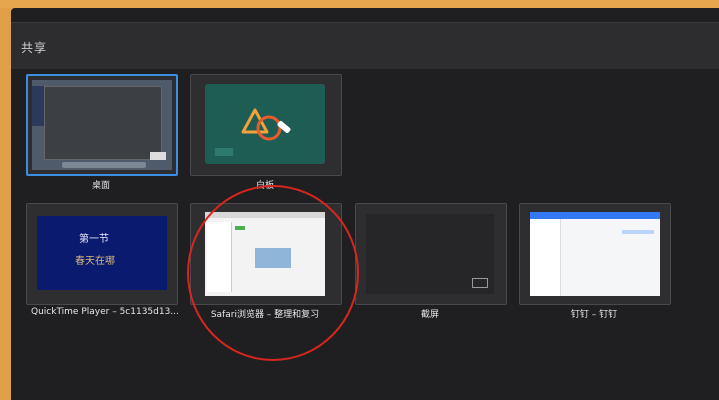 This screenshot has height=400, width=719. I want to click on video-text-line1: 第一节, so click(94, 239).